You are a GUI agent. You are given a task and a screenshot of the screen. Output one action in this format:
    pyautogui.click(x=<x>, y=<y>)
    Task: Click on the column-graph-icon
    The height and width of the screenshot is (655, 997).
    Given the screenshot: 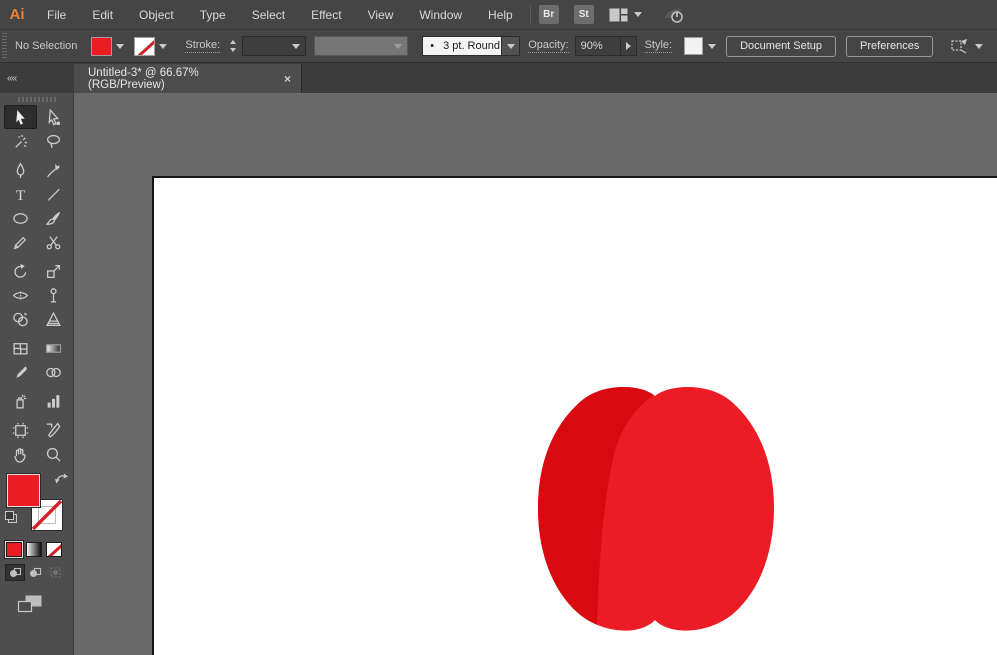 What is the action you would take?
    pyautogui.click(x=53, y=401)
    